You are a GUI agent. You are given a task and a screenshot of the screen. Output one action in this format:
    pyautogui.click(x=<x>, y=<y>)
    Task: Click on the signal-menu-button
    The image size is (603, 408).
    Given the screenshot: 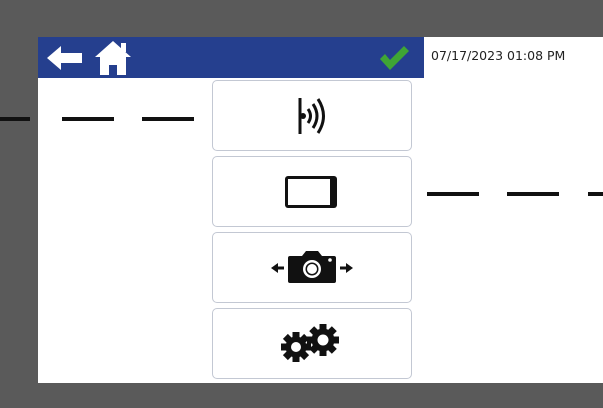 What is the action you would take?
    pyautogui.click(x=312, y=115)
    